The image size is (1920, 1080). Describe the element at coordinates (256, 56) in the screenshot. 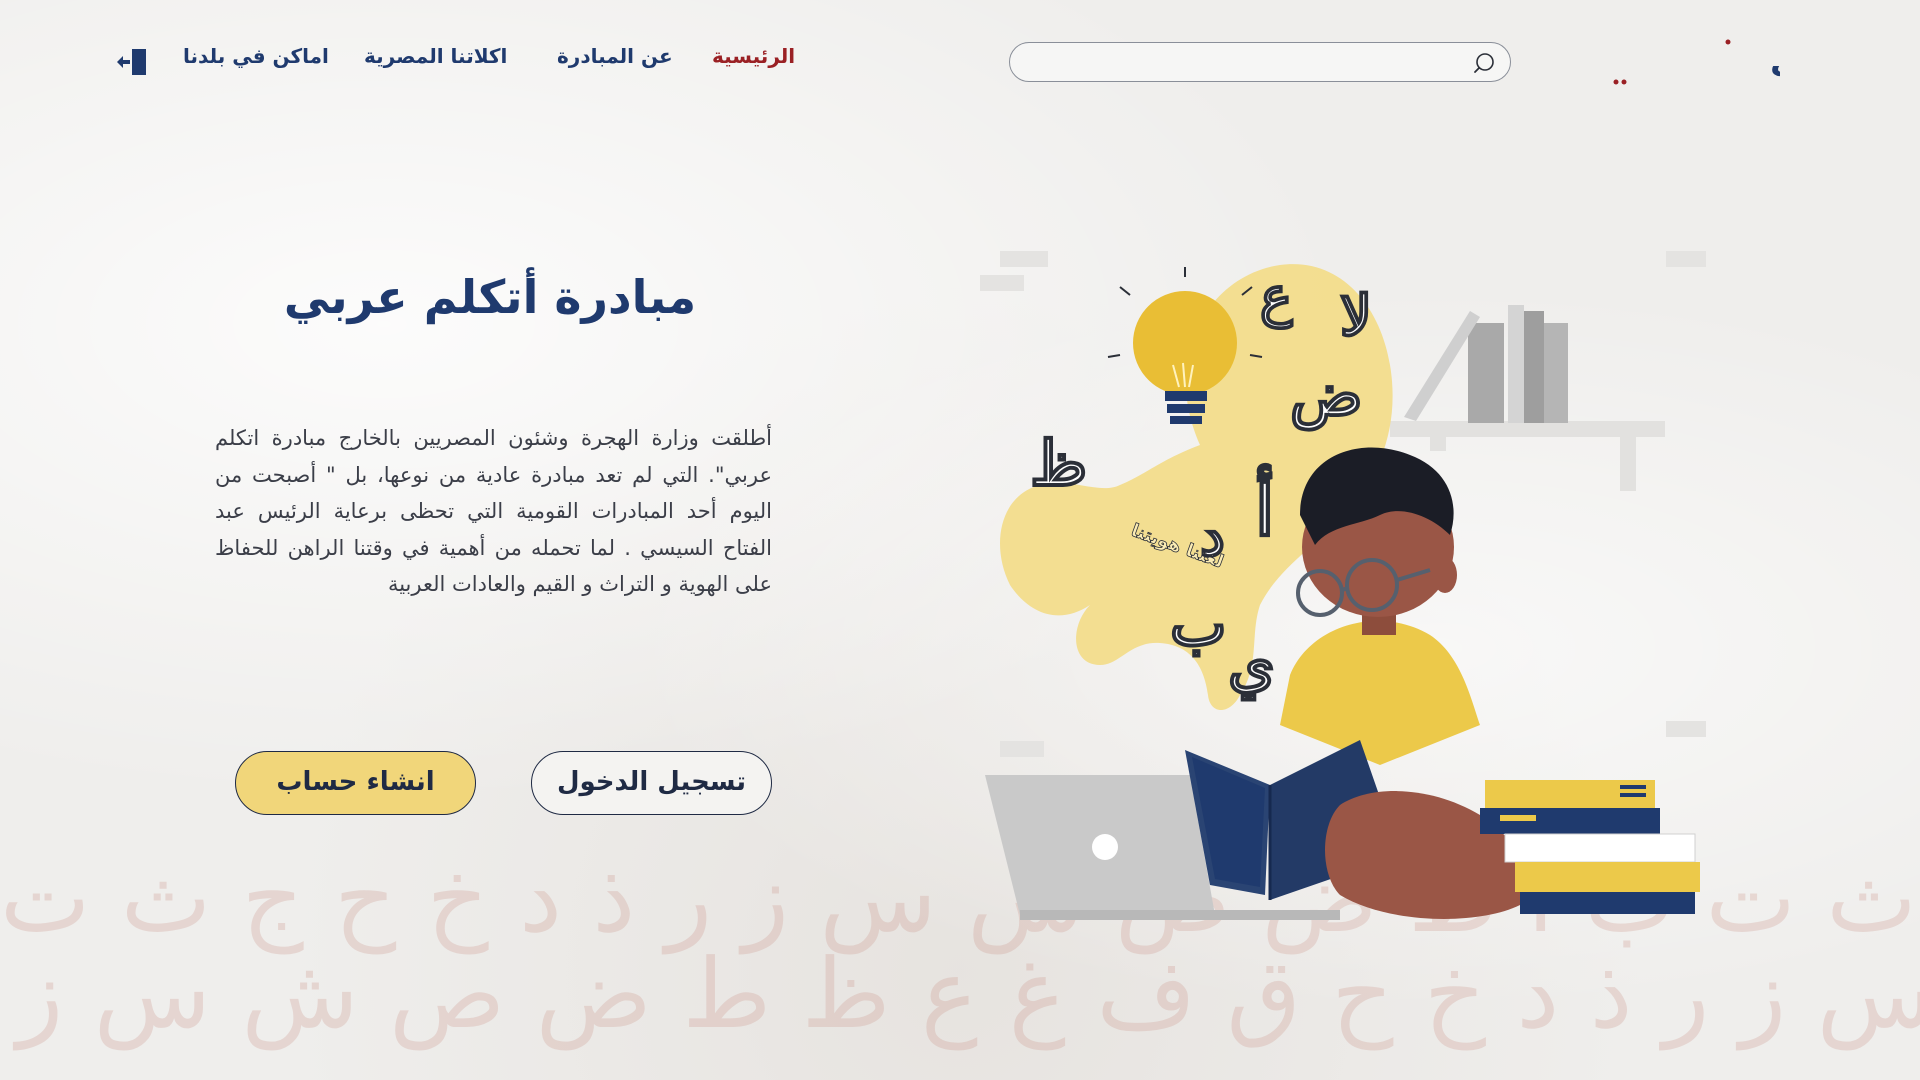

I see `nav-places: اماكن في بلدنا` at that location.